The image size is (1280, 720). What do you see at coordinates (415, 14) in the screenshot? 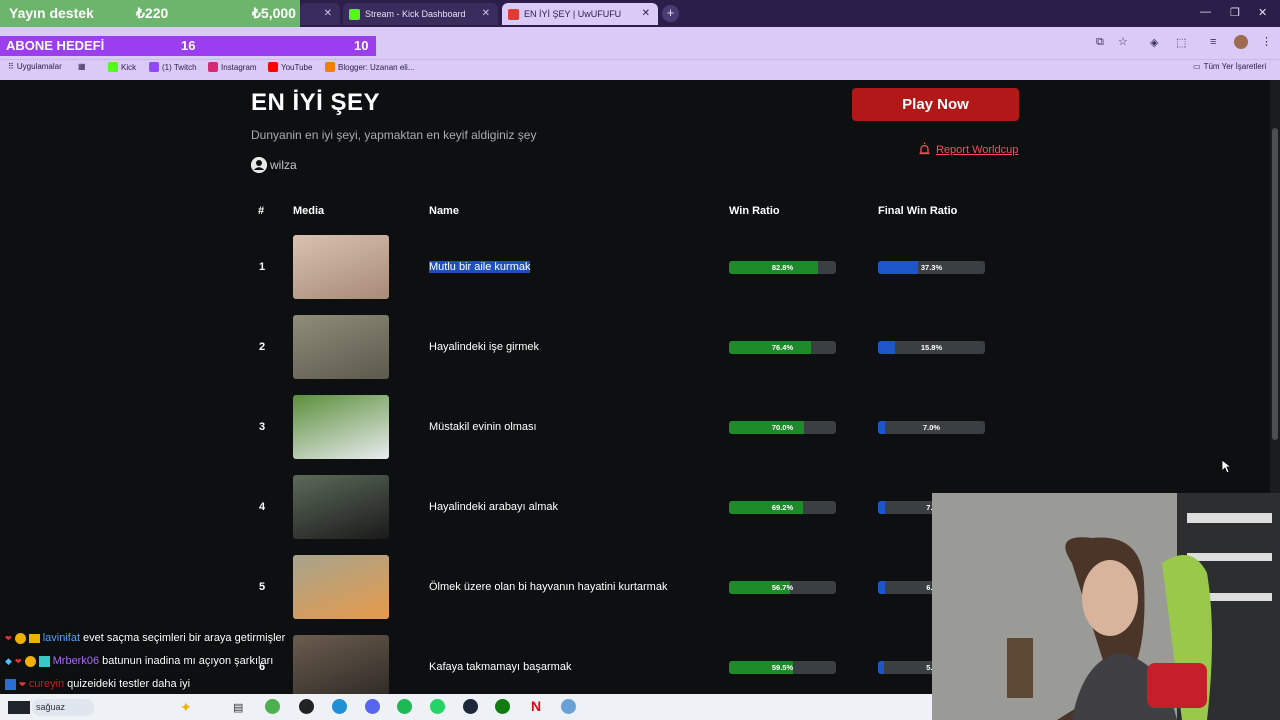
I see `tab-title: Stream - Kick Dashboard` at bounding box center [415, 14].